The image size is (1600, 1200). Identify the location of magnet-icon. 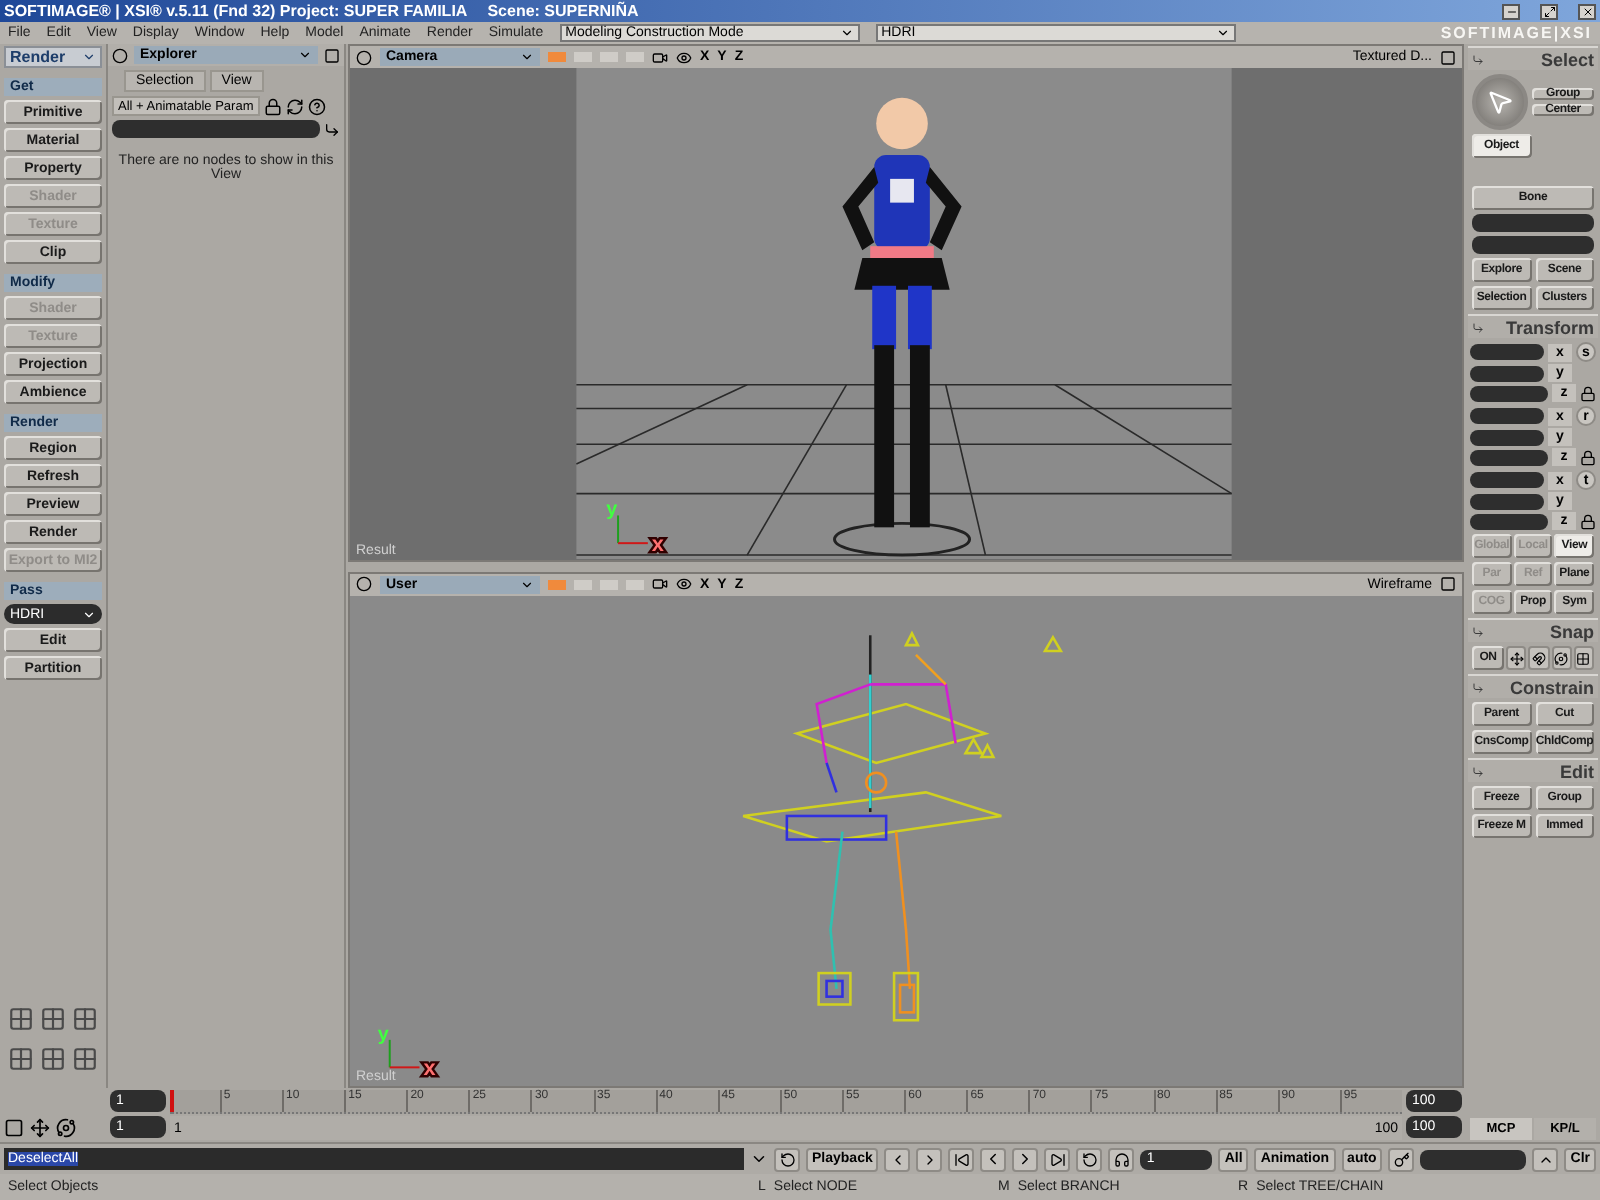
(1538, 658).